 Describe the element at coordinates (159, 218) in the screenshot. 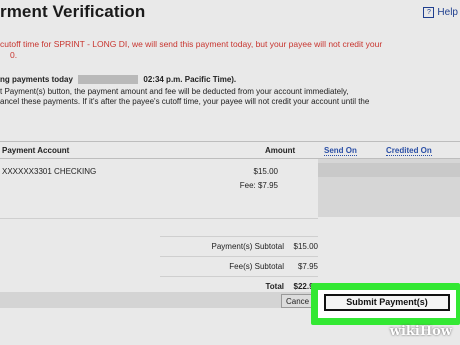

I see `row-divider` at that location.